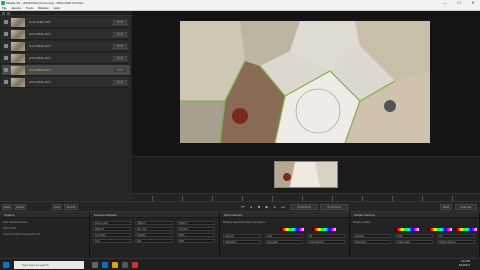 This screenshot has height=270, width=480. I want to click on masking-row: Masking Gallery, so click(362, 223).